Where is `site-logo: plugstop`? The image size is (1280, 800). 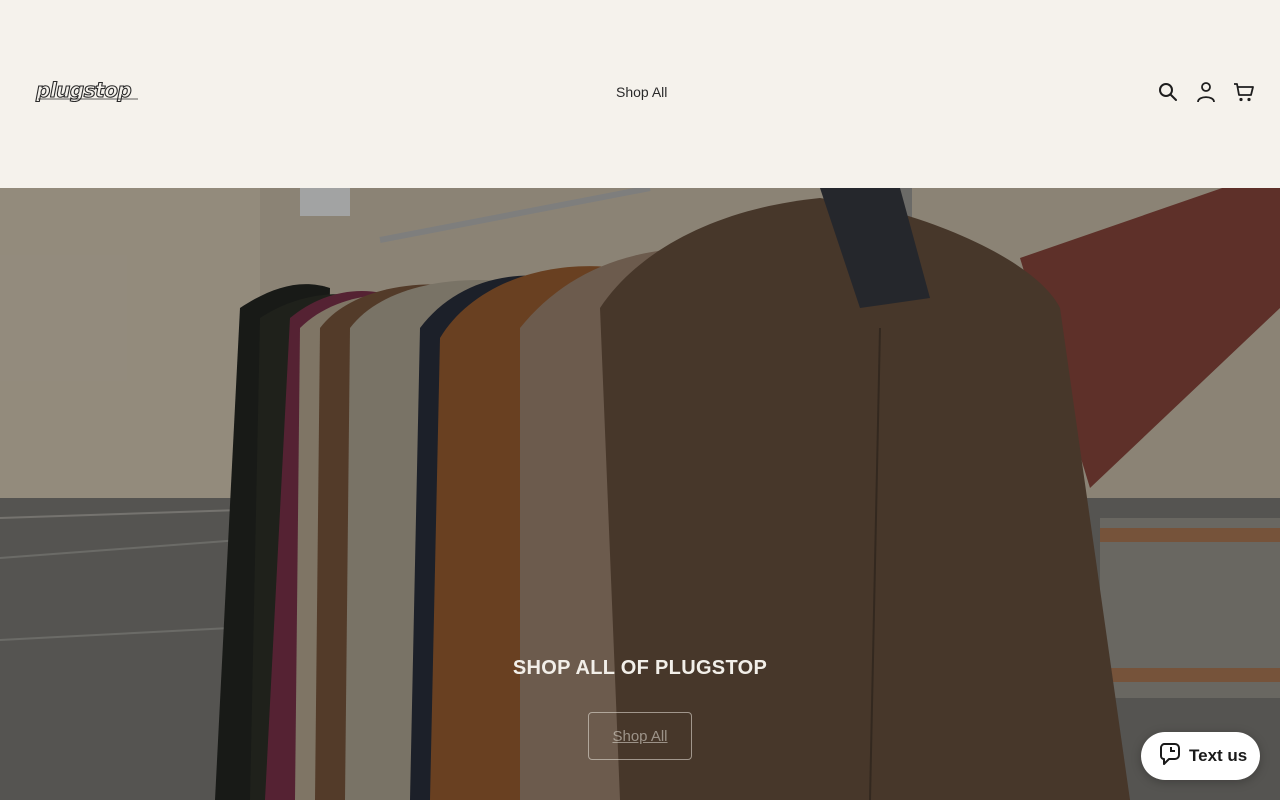 site-logo: plugstop is located at coordinates (88, 91).